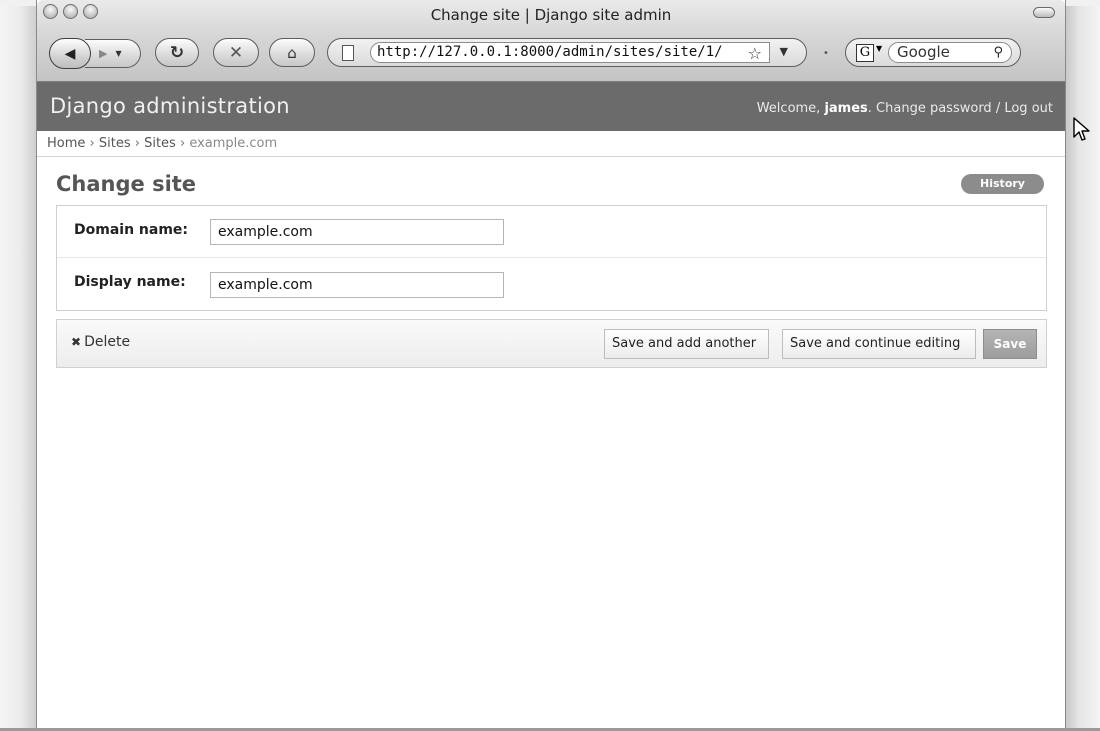 The width and height of the screenshot is (1100, 731). I want to click on home-icon: ⌂, so click(292, 52).